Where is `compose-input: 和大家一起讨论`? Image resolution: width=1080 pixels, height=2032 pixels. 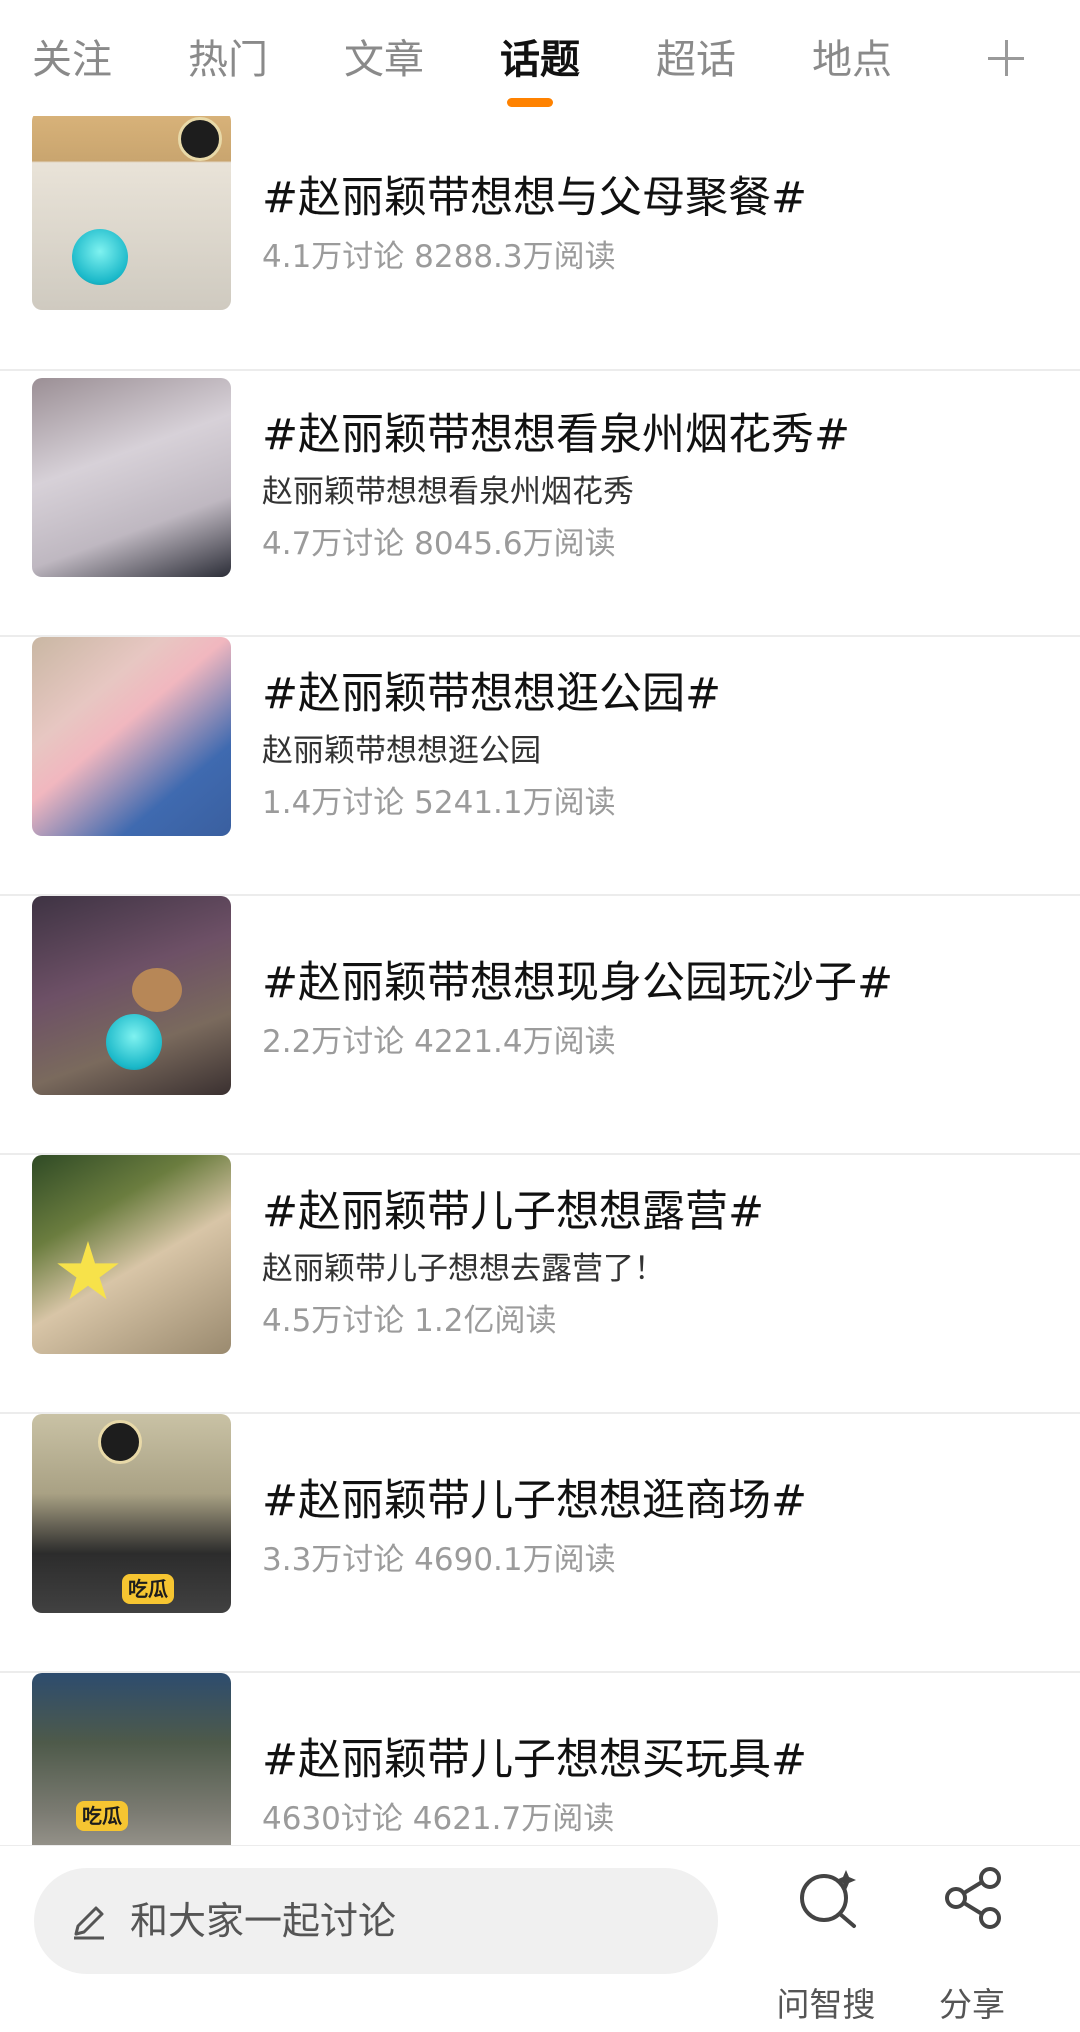
compose-input: 和大家一起讨论 is located at coordinates (376, 1921).